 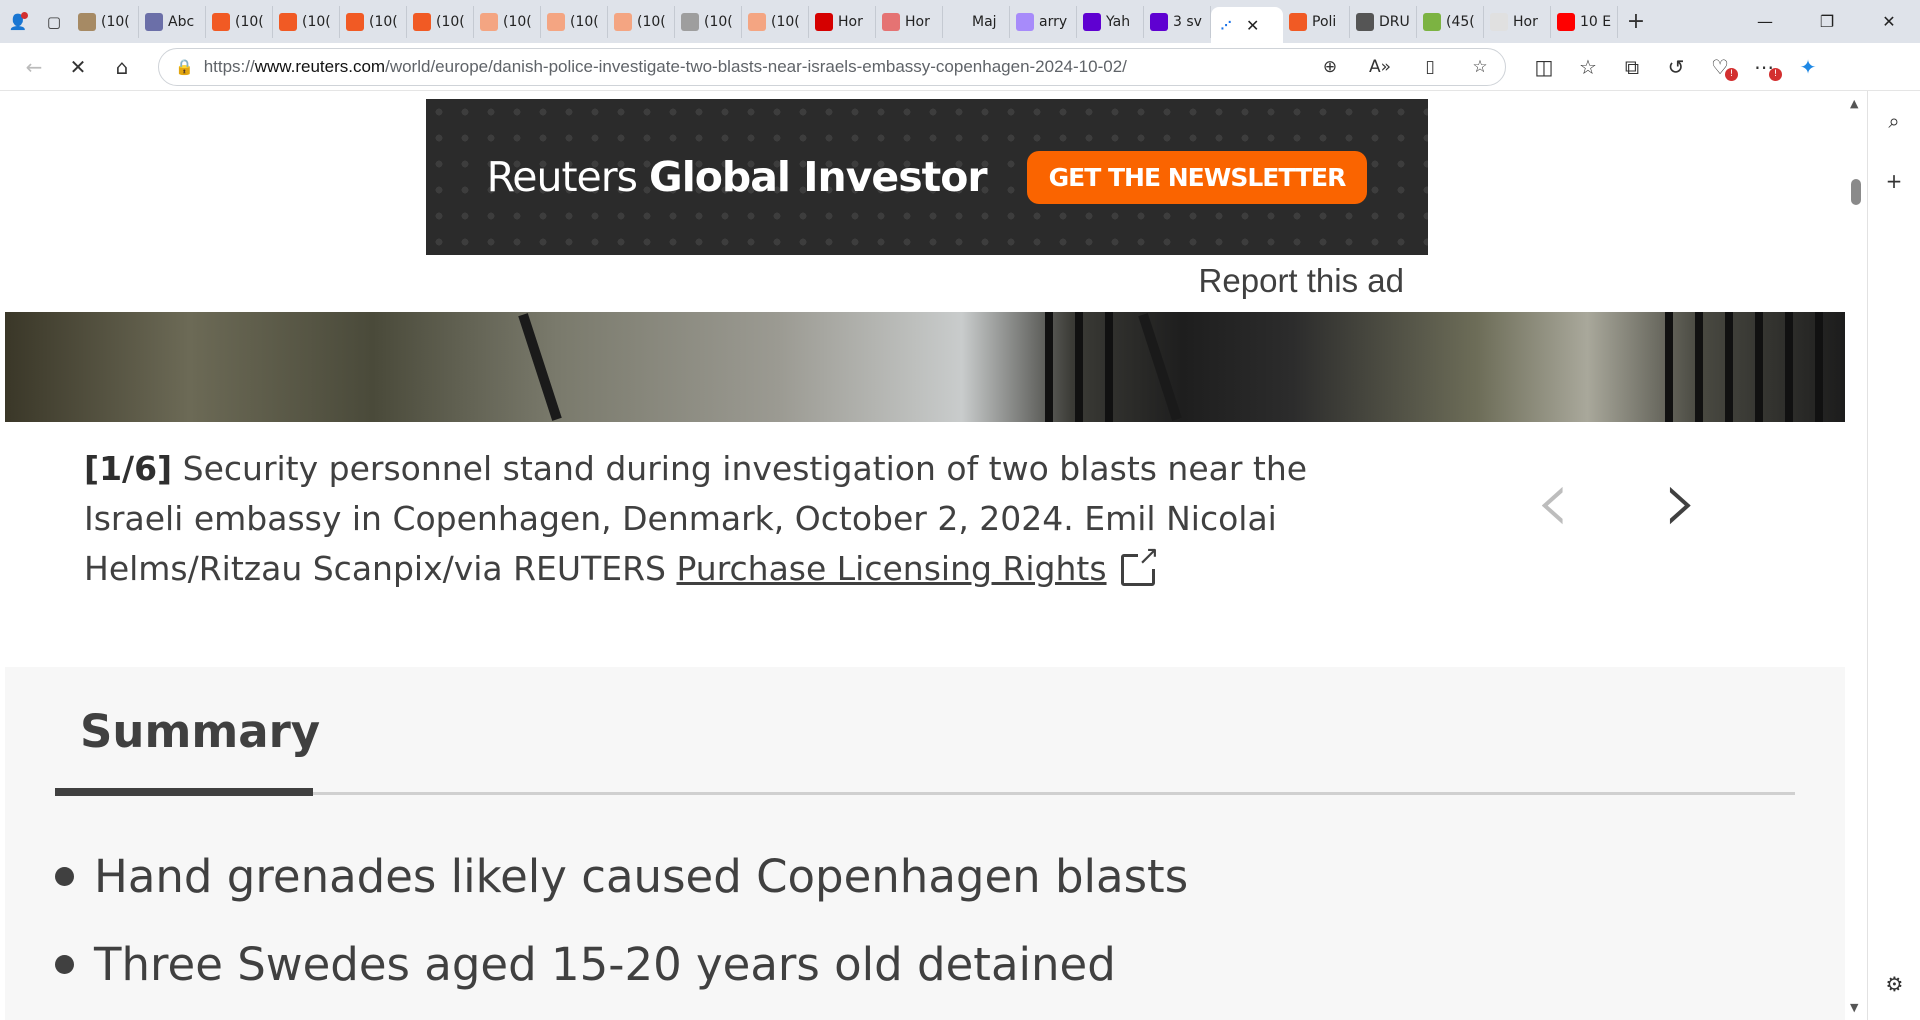 I want to click on collections-icon: ⧉, so click(x=1632, y=67).